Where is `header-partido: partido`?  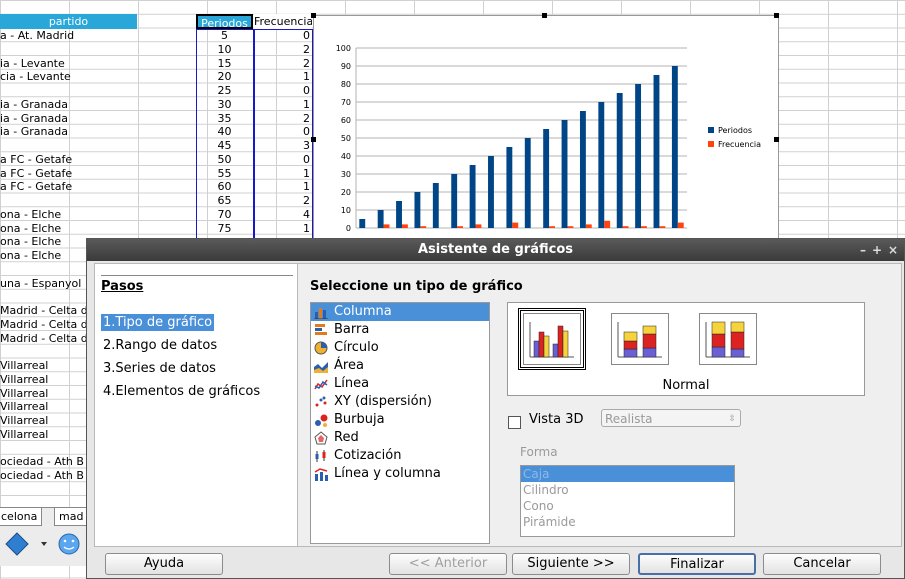
header-partido: partido is located at coordinates (68, 21).